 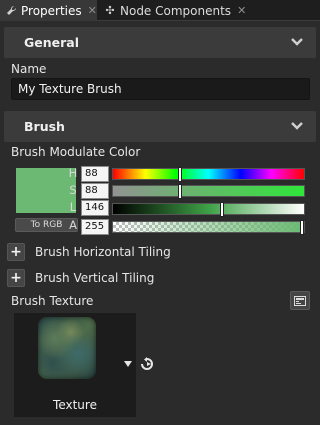 I want to click on alpha-field: 255, so click(x=95, y=227).